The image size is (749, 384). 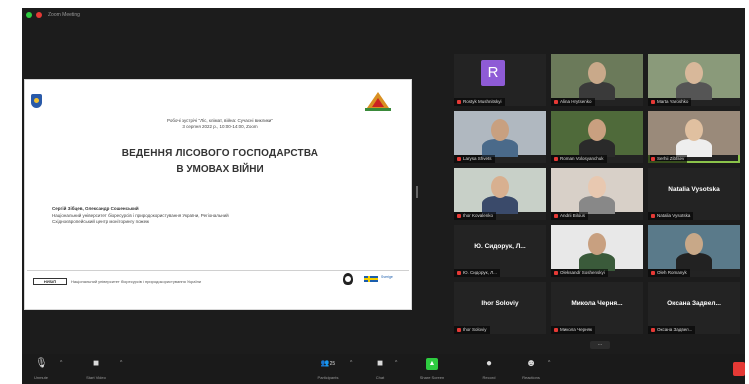 What do you see at coordinates (378, 109) in the screenshot?
I see `forest-logo-base` at bounding box center [378, 109].